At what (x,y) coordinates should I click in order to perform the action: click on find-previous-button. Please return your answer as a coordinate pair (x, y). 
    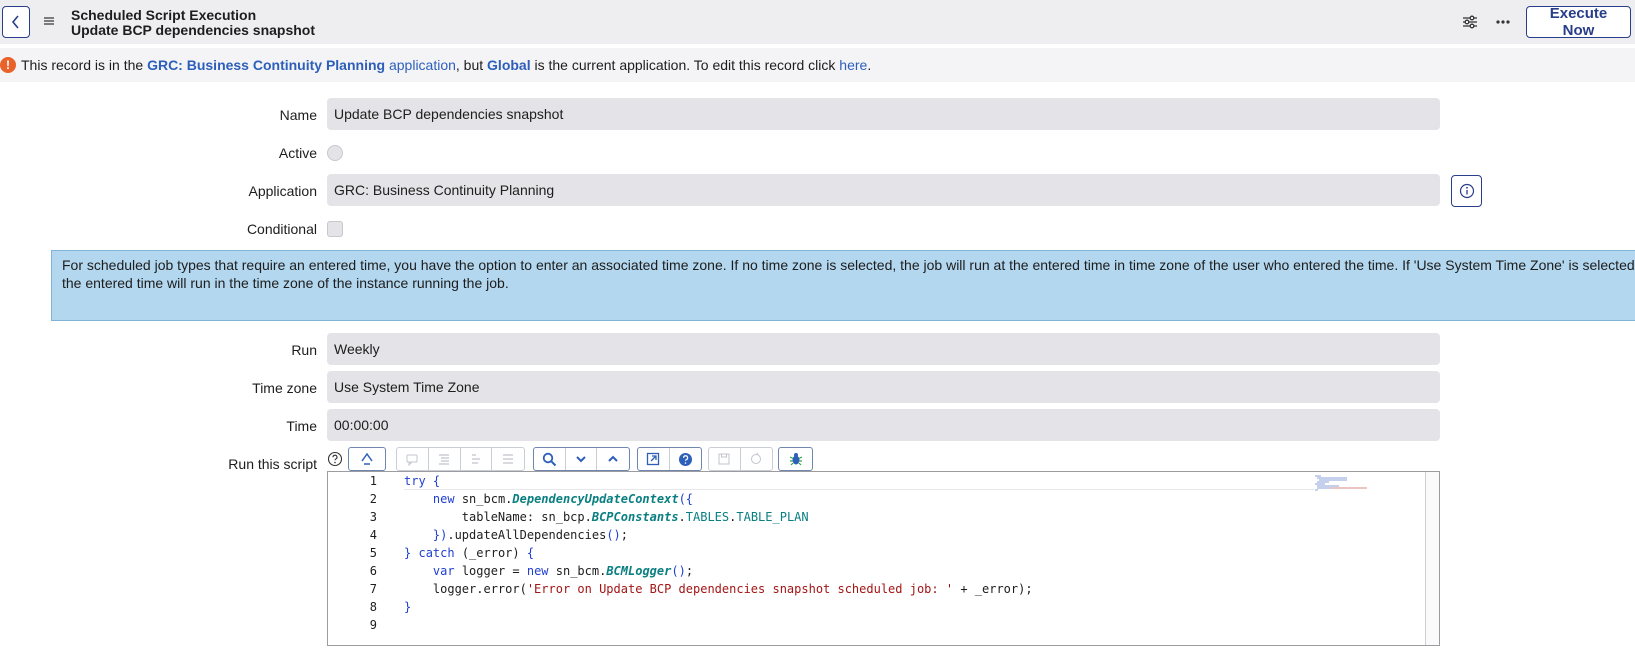
    Looking at the image, I should click on (613, 459).